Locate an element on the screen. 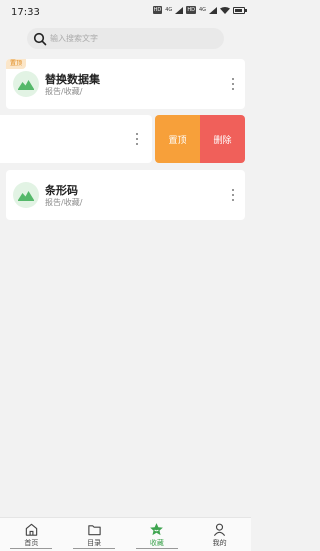  tab-label: 目录 is located at coordinates (94, 543).